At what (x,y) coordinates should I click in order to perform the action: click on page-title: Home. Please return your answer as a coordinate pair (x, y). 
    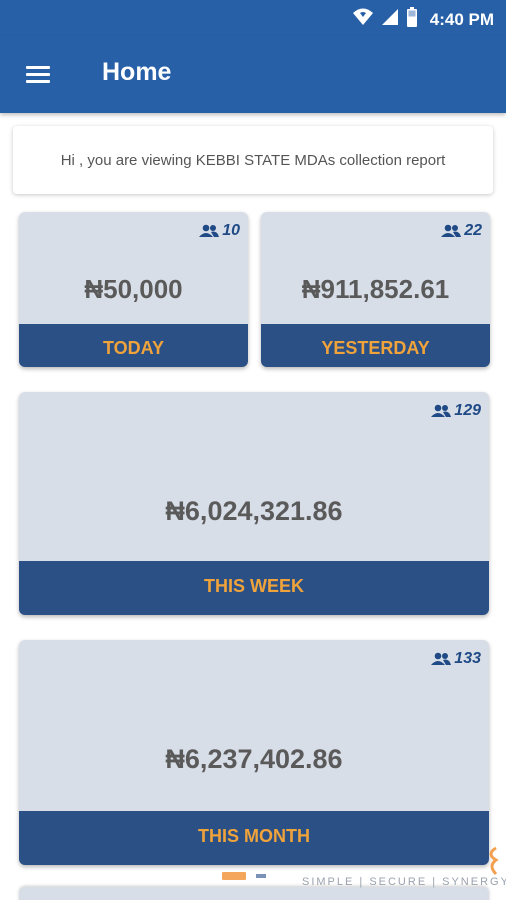
    Looking at the image, I should click on (137, 72).